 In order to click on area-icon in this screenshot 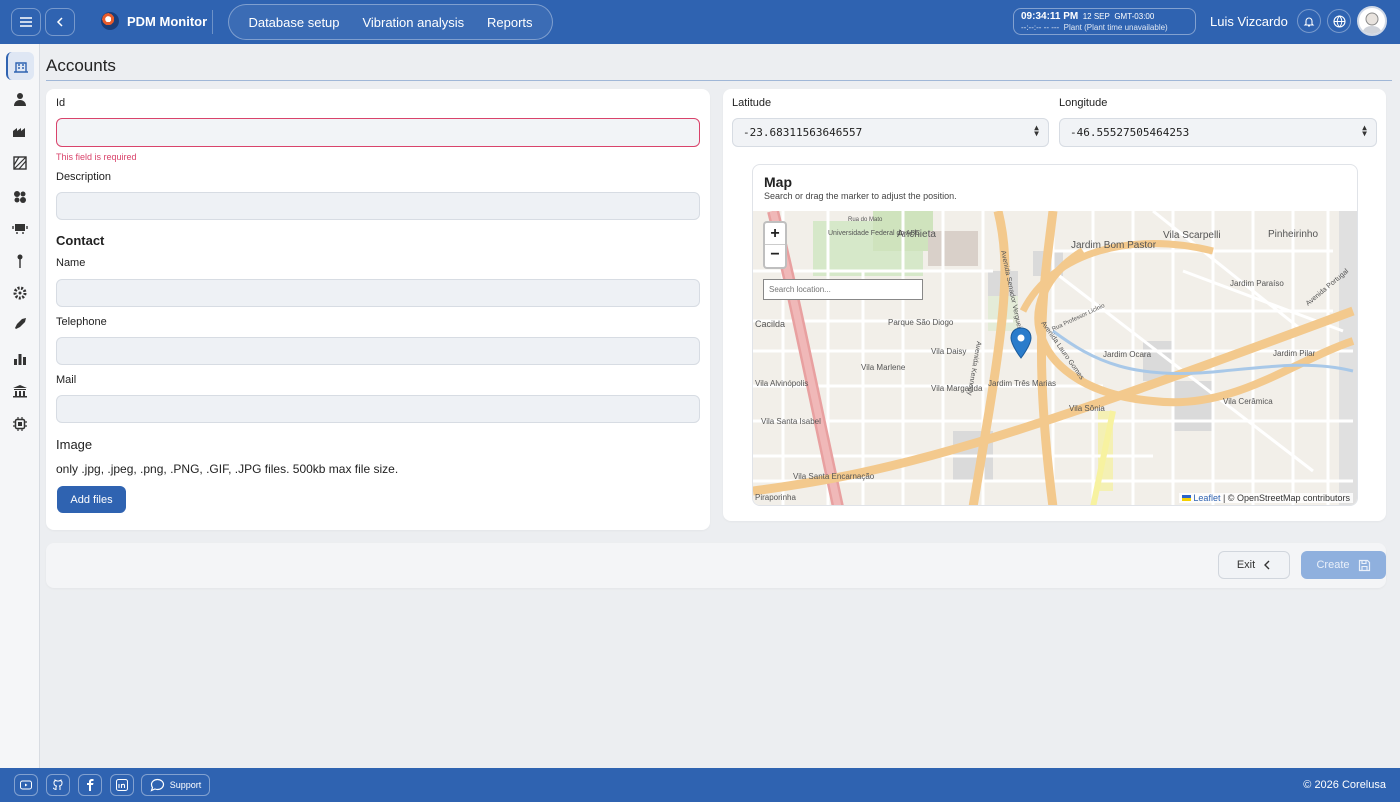, I will do `click(20, 163)`.